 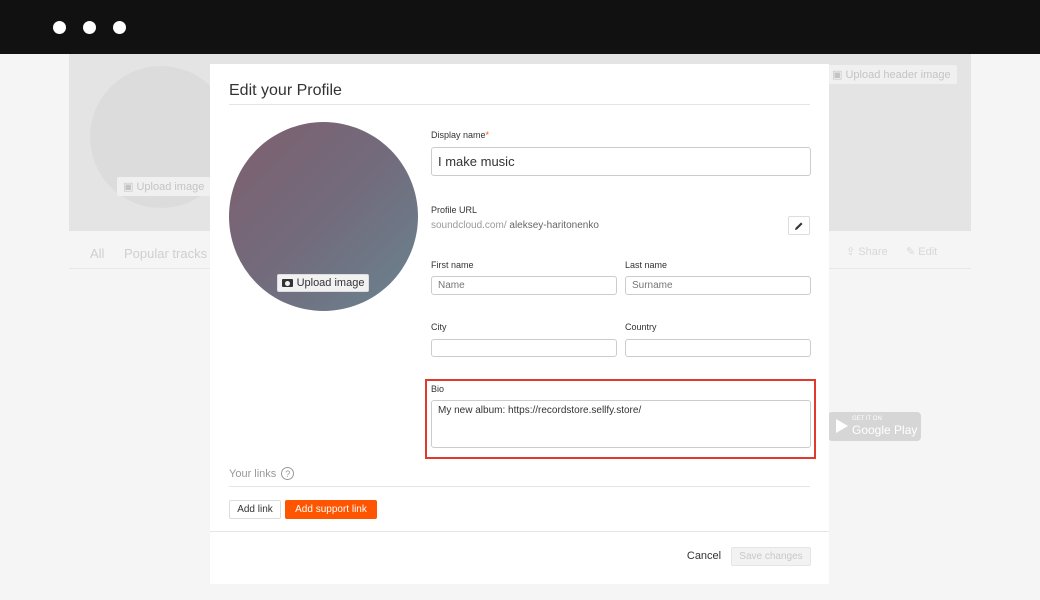 I want to click on first-name-label: First name, so click(x=452, y=265).